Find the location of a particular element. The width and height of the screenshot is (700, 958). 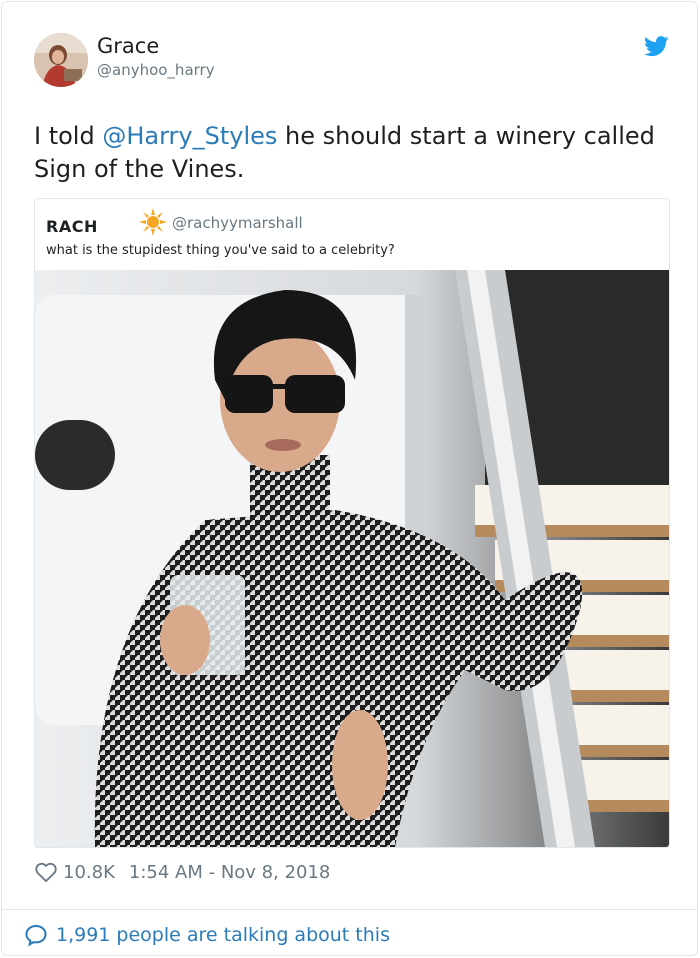

heart-icon is located at coordinates (46, 872).